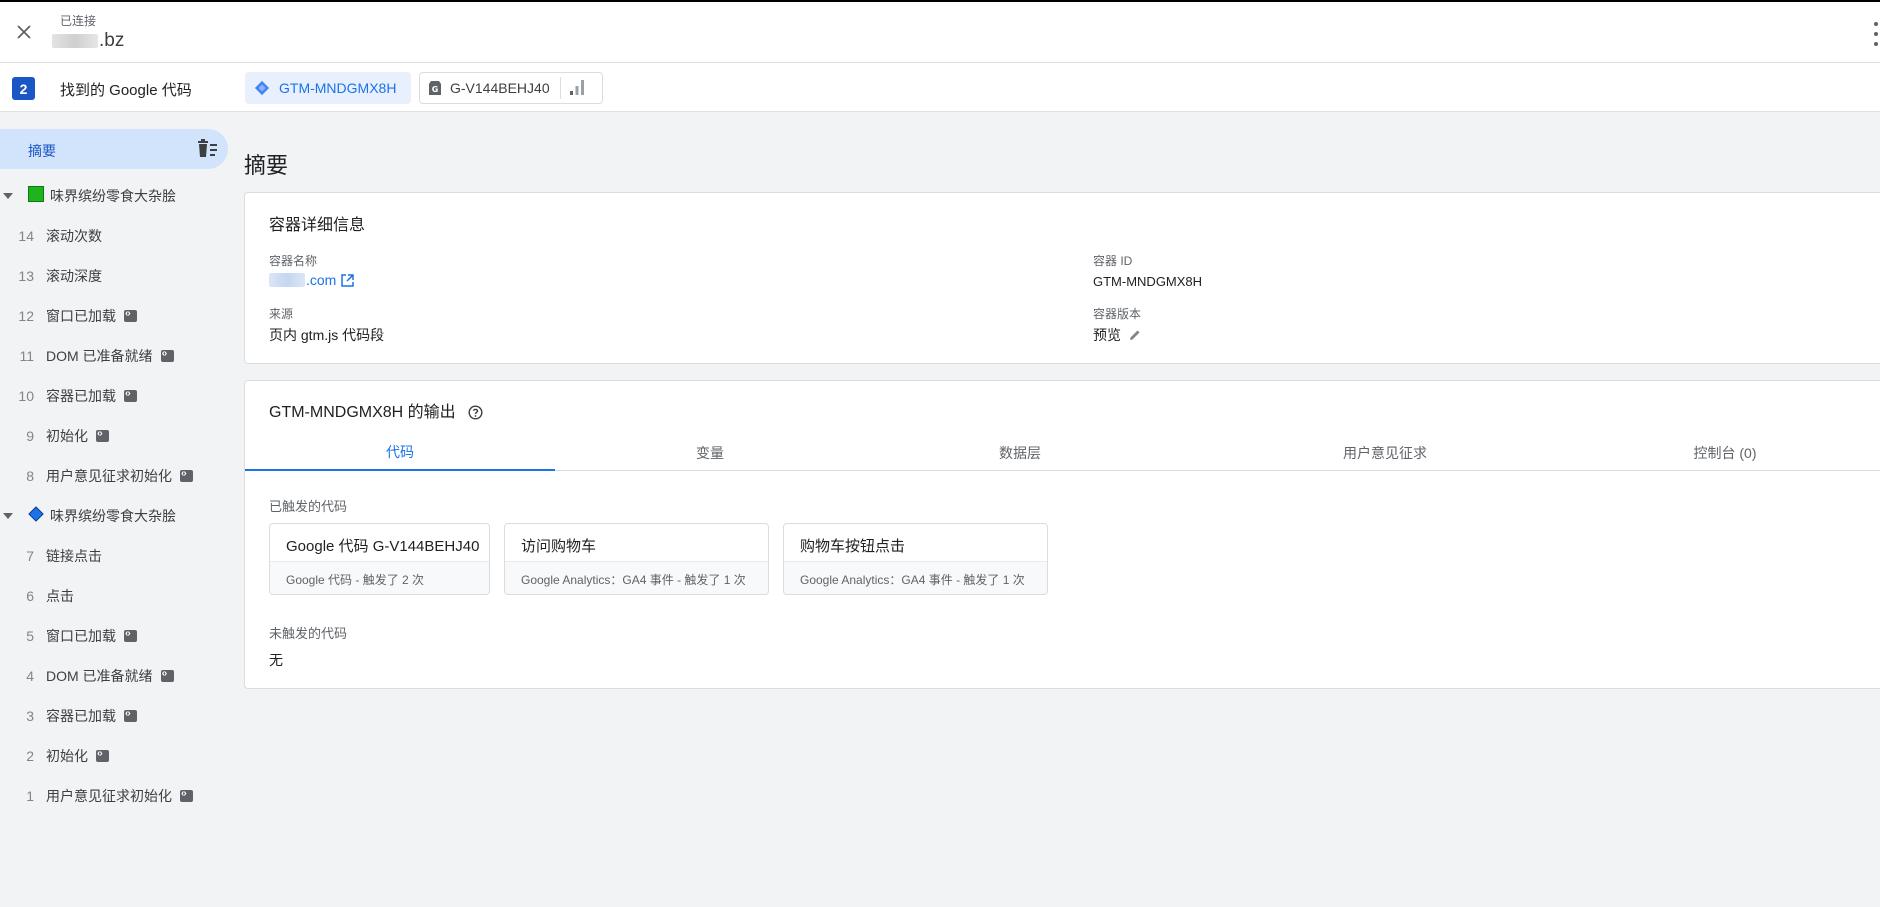 This screenshot has width=1880, height=907. I want to click on container-version: 预览, so click(1117, 335).